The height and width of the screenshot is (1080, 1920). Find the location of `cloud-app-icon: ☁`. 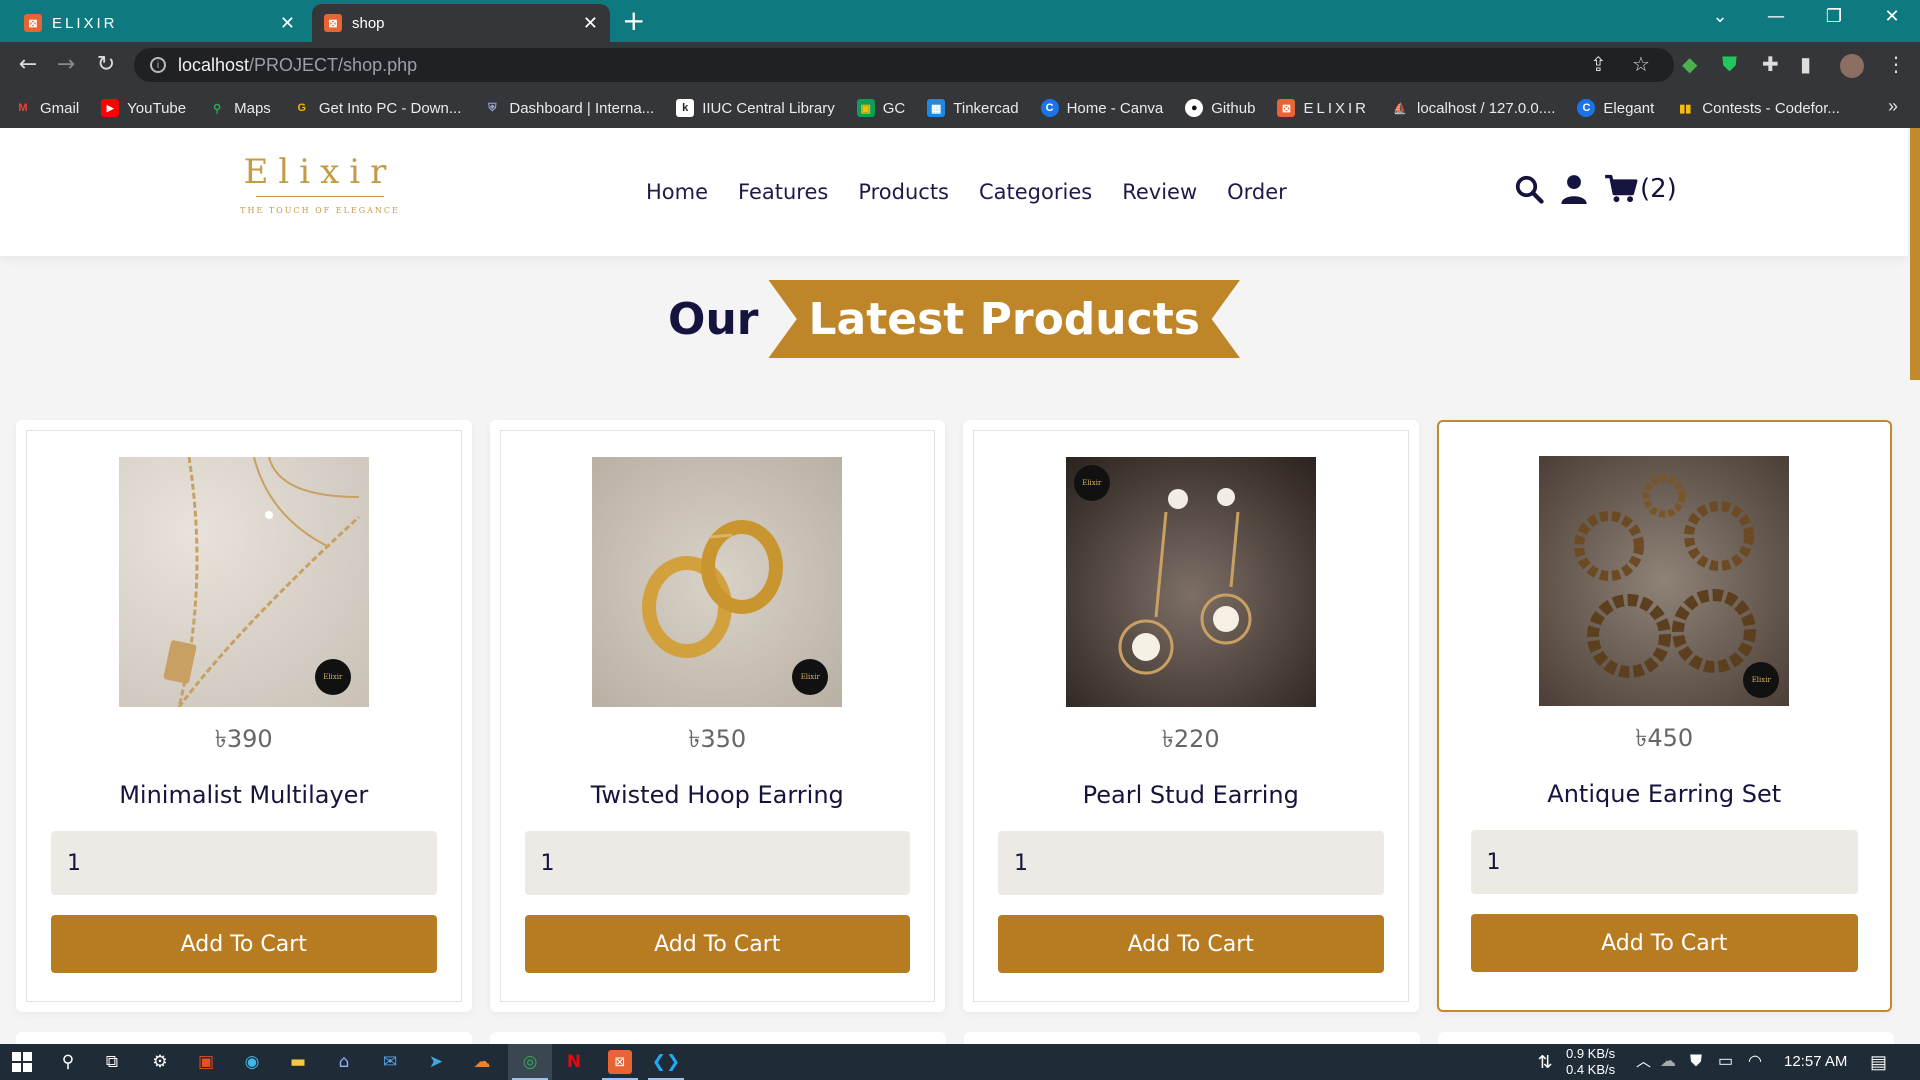

cloud-app-icon: ☁ is located at coordinates (482, 1062).